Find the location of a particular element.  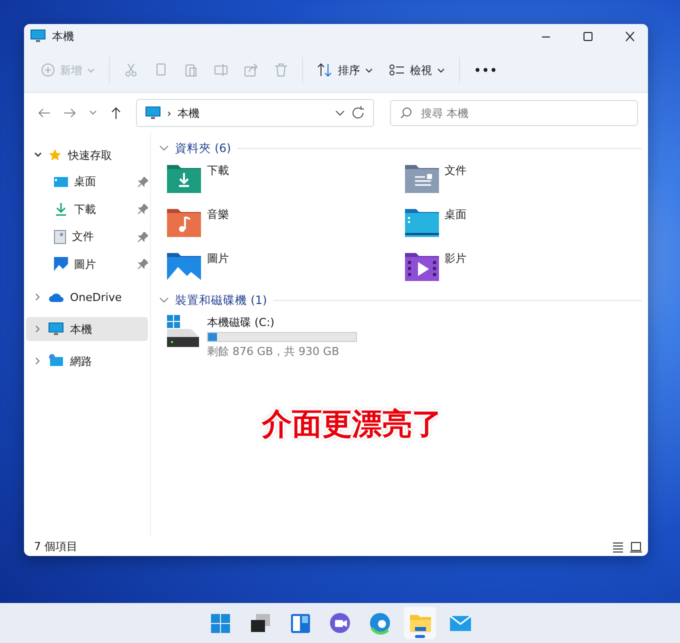

arrow-right-icon is located at coordinates (70, 113).